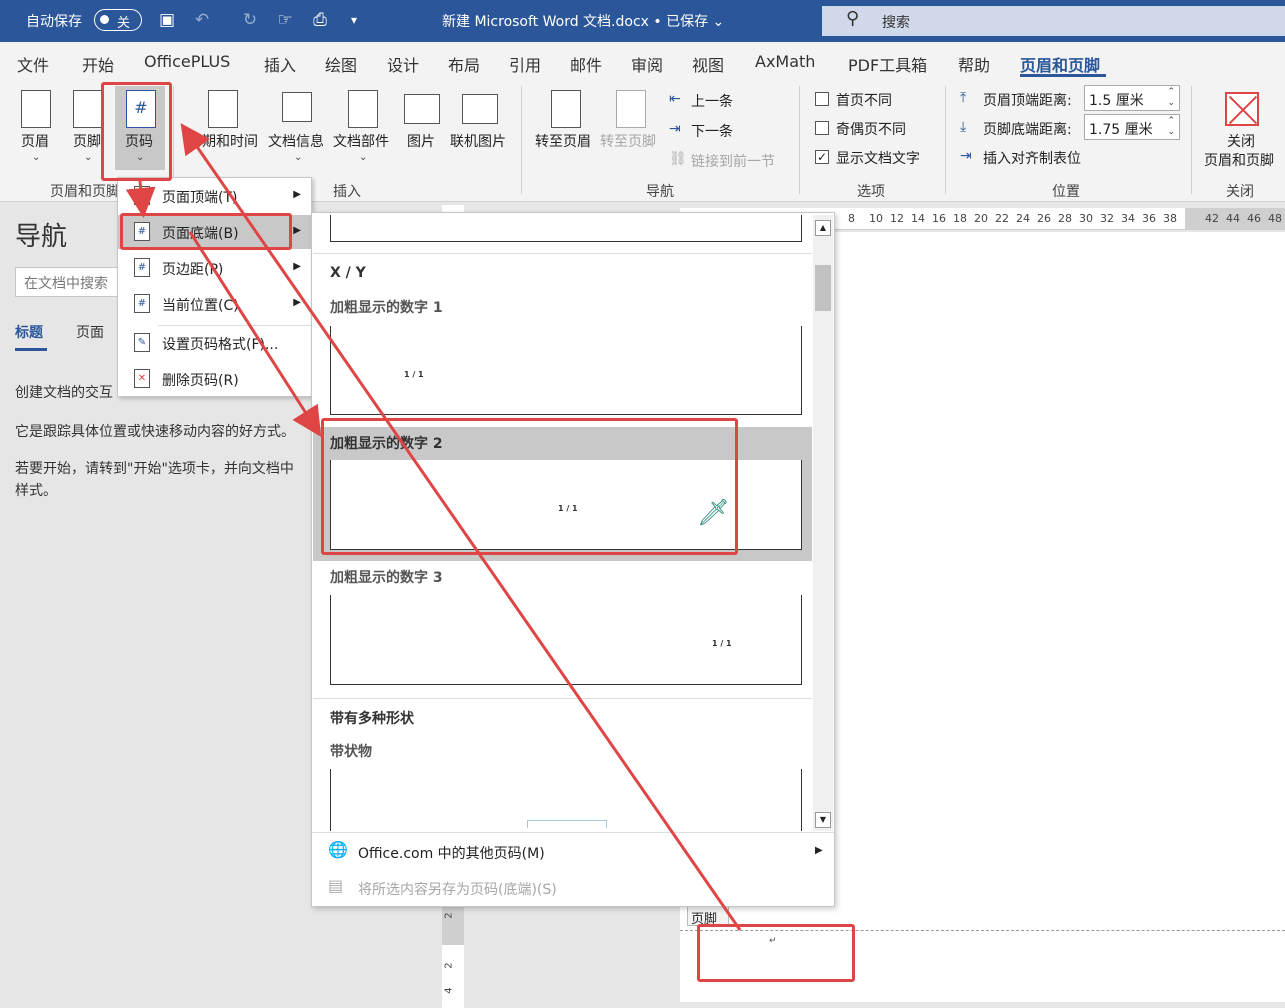 The width and height of the screenshot is (1285, 1008). What do you see at coordinates (36, 491) in the screenshot?
I see `nav-text-3b: 样式。` at bounding box center [36, 491].